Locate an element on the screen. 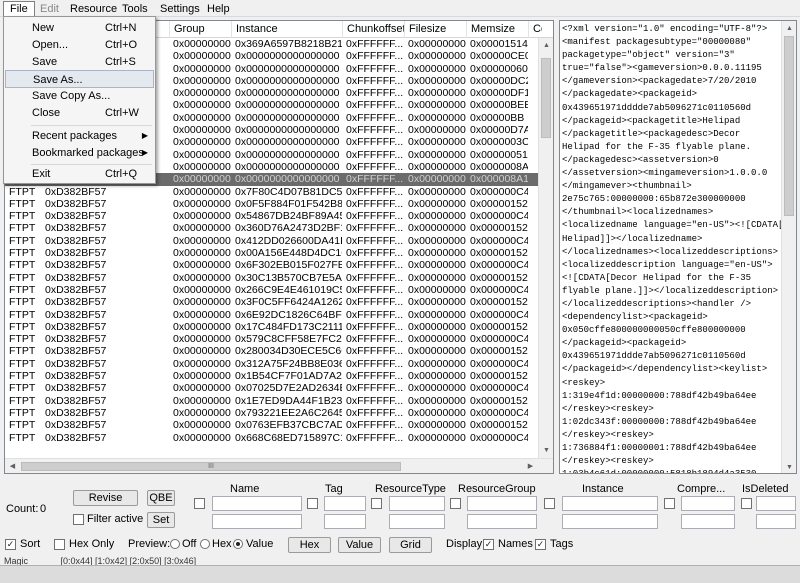 The width and height of the screenshot is (800, 583). menu-edit: Edit is located at coordinates (49, 9).